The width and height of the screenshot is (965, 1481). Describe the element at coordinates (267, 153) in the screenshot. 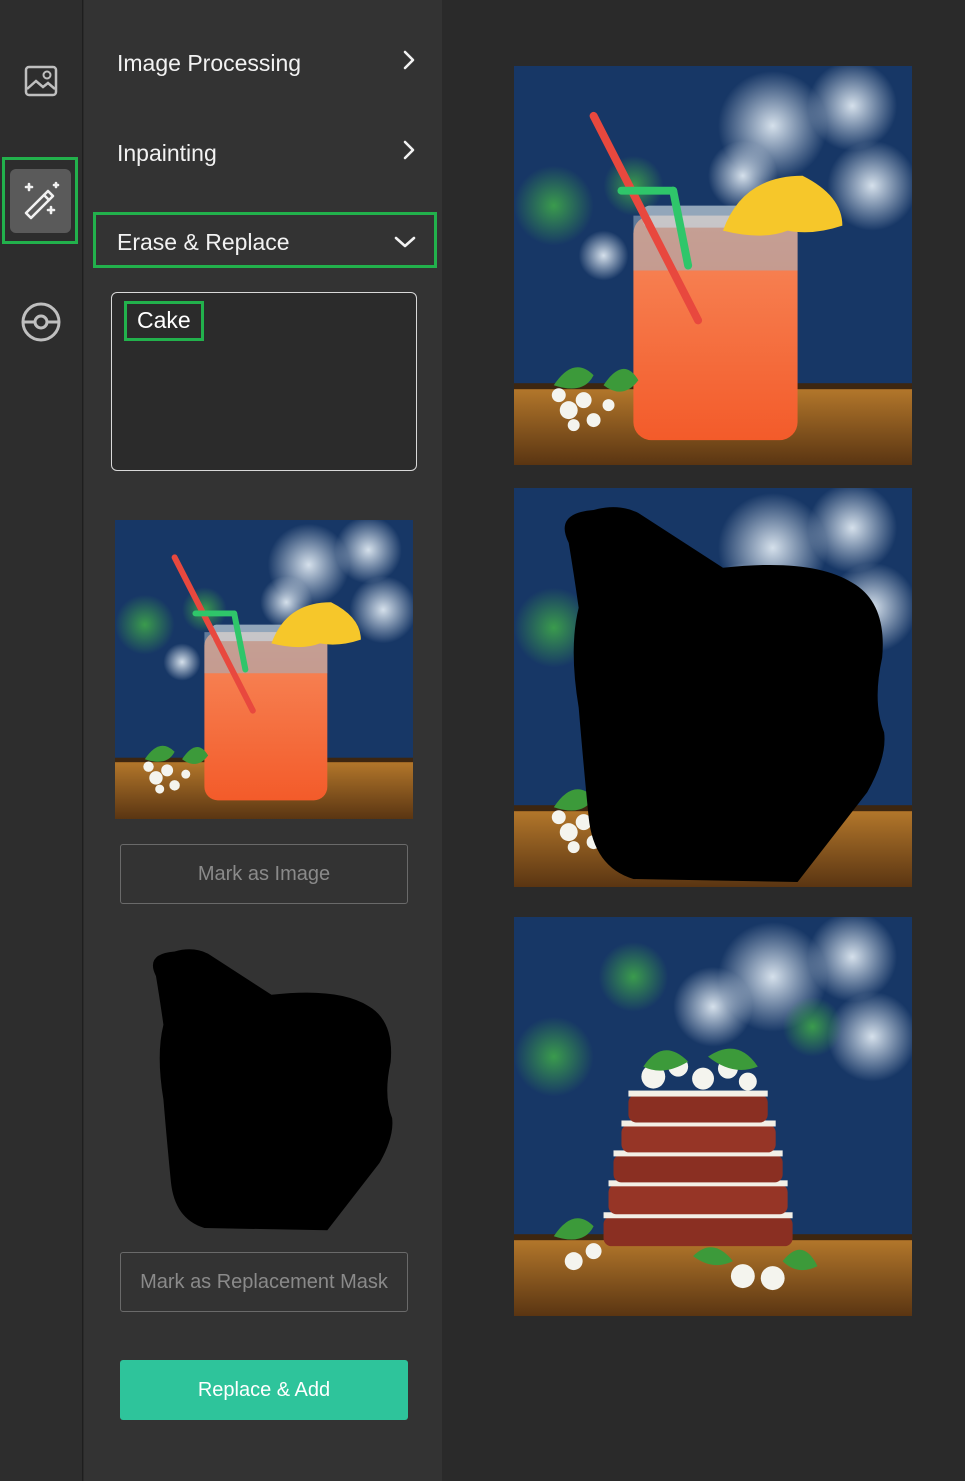

I see `accordion-inpainting: Inpainting` at that location.